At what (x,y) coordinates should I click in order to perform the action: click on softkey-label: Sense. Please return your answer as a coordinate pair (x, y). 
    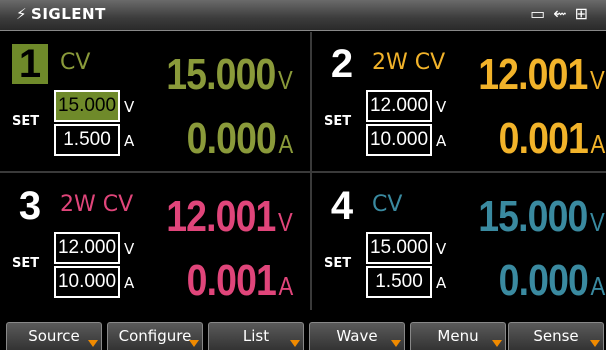
    Looking at the image, I should click on (556, 336).